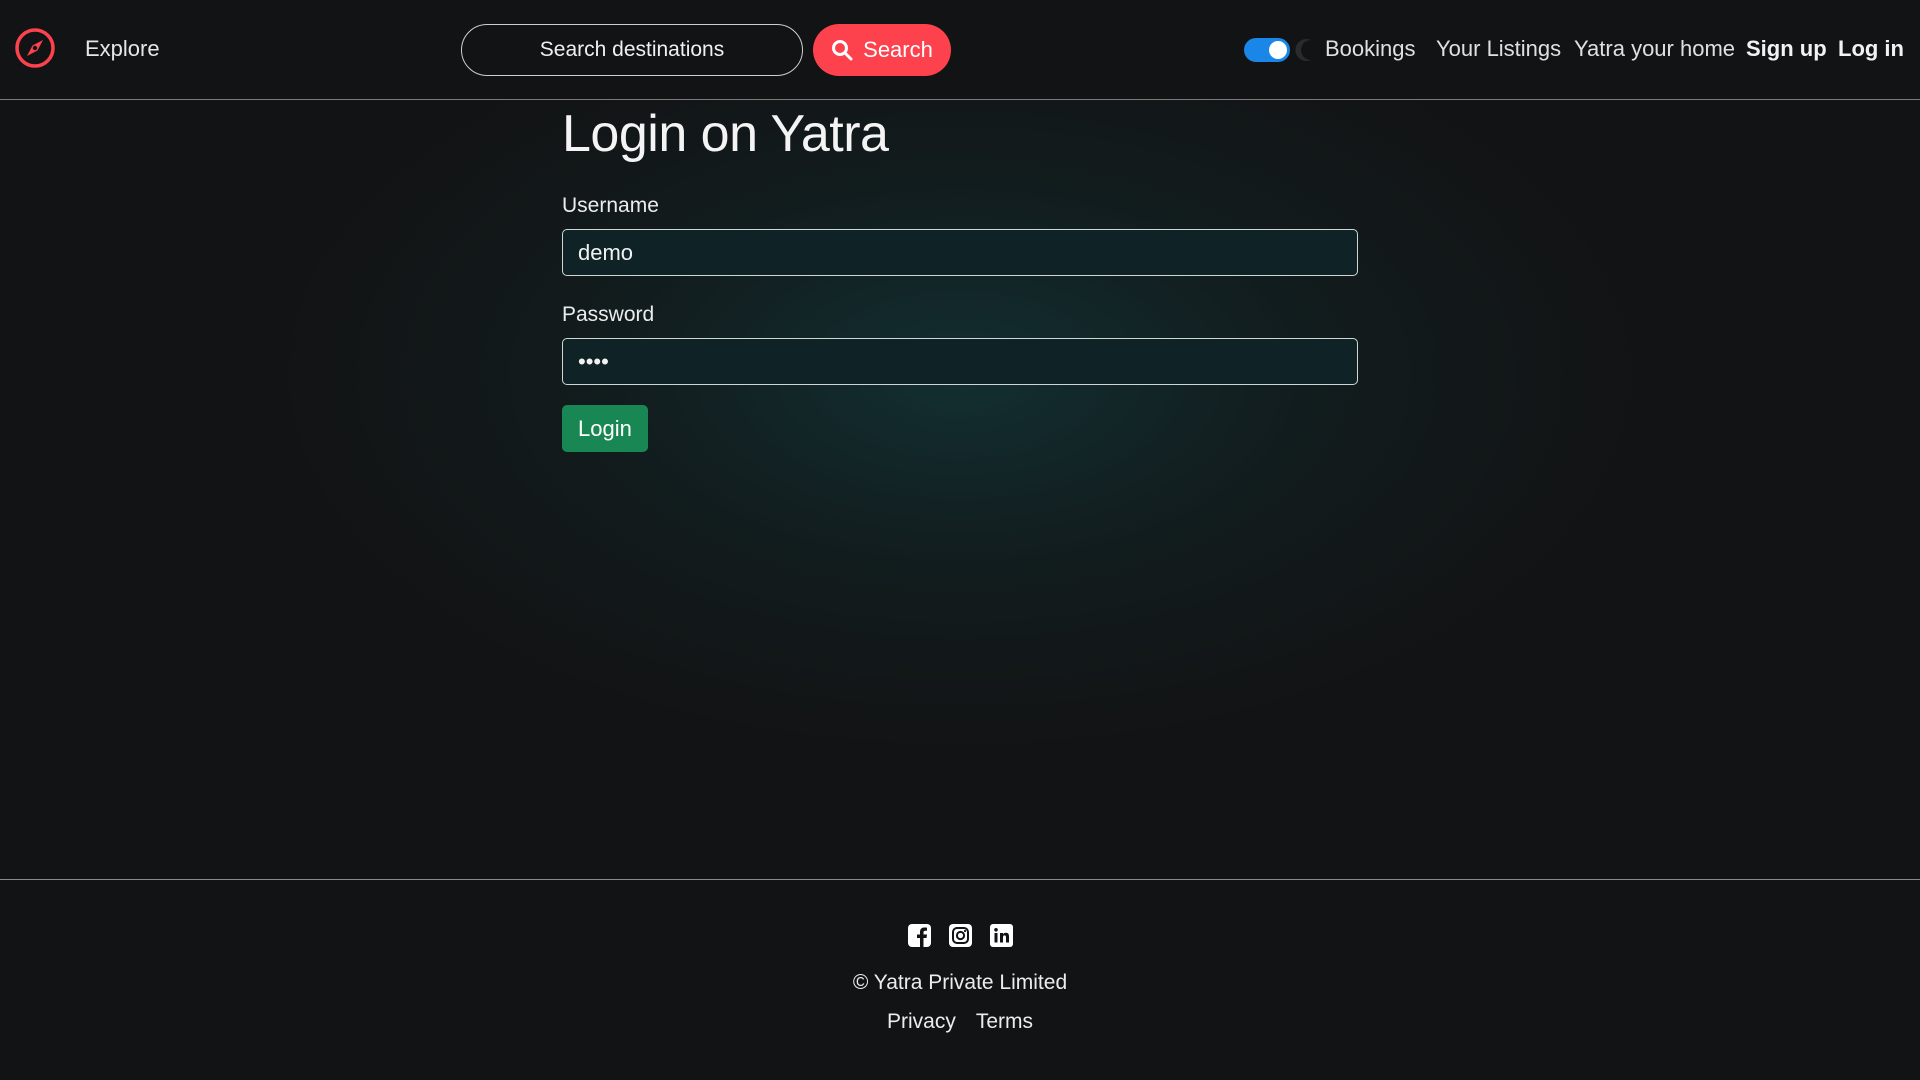 This screenshot has width=1920, height=1080. I want to click on password-field, so click(960, 361).